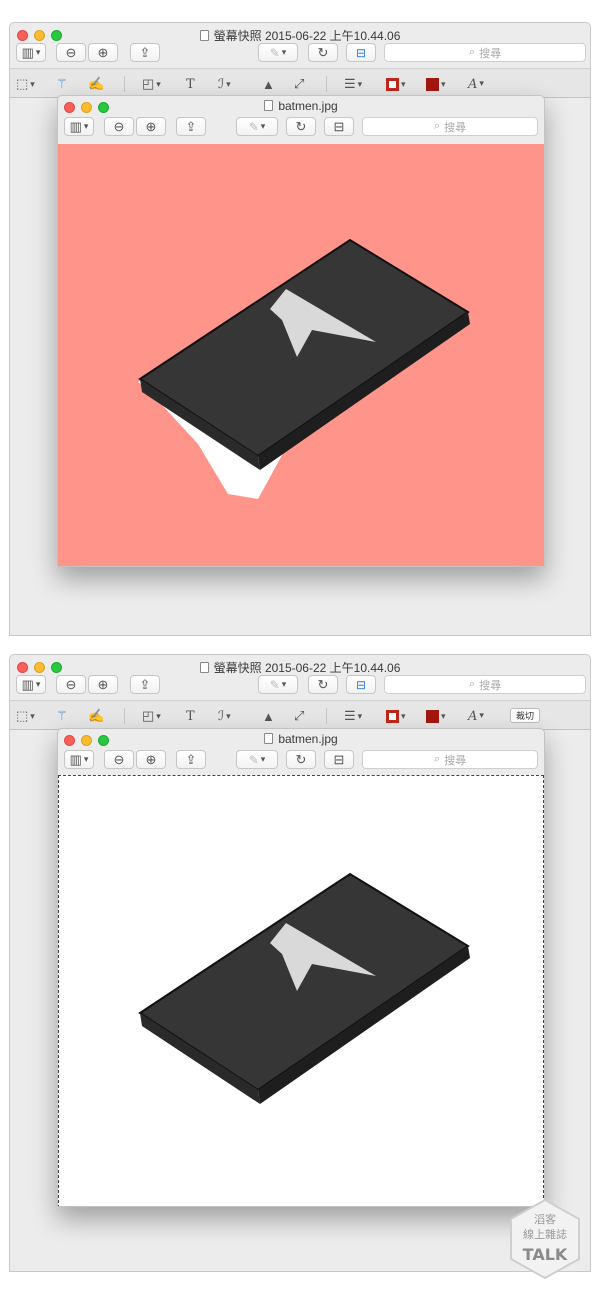 Image resolution: width=600 pixels, height=1299 pixels. Describe the element at coordinates (545, 1234) in the screenshot. I see `svg-text: 線上雜誌` at that location.